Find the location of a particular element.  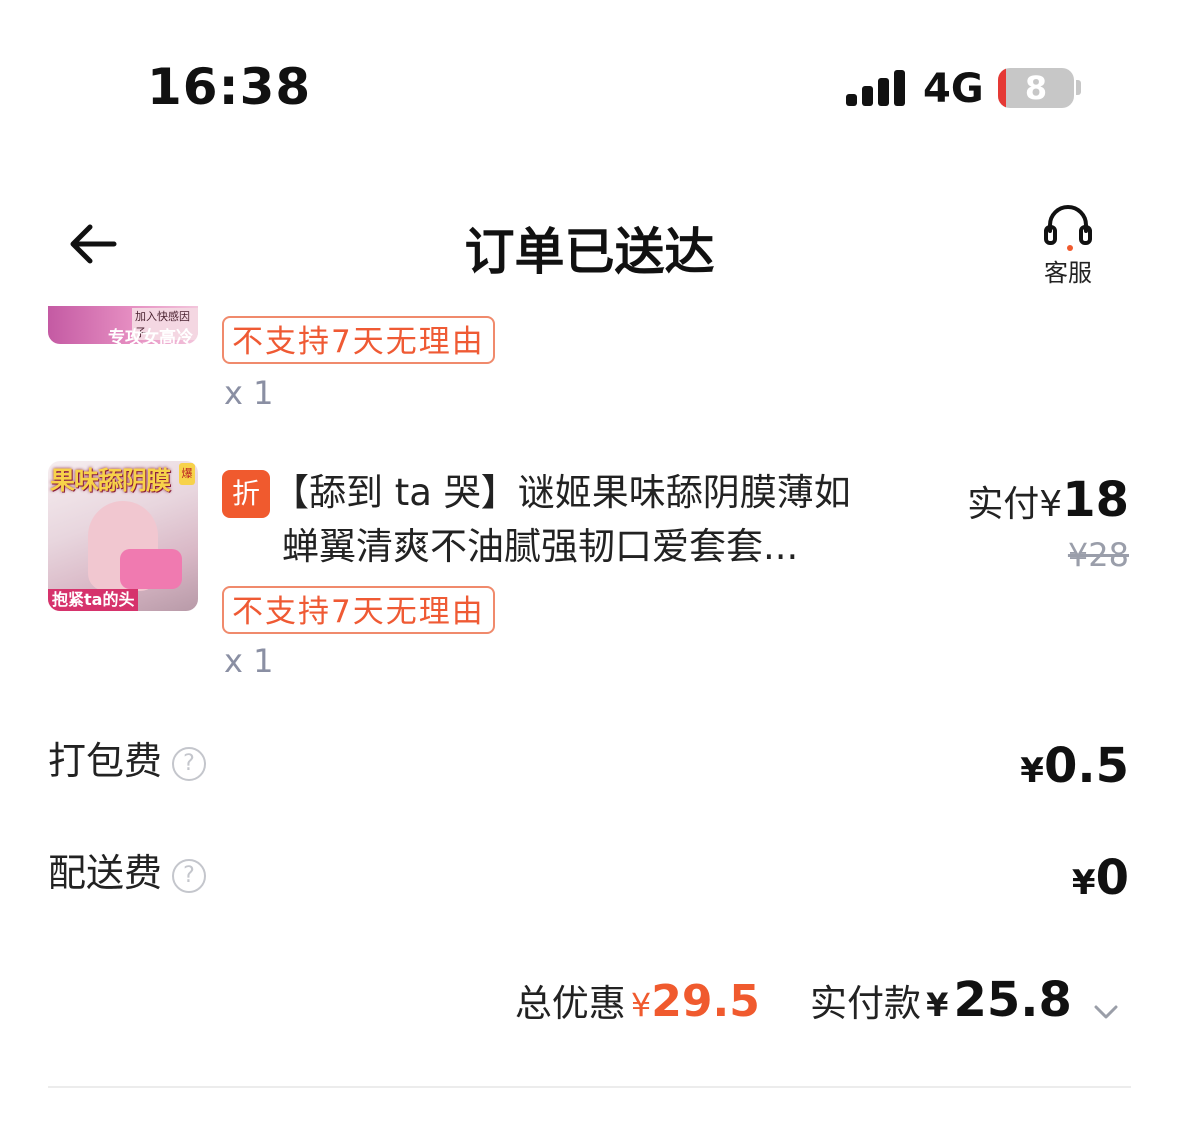

total-discount-value: 29.5 is located at coordinates (705, 1001).